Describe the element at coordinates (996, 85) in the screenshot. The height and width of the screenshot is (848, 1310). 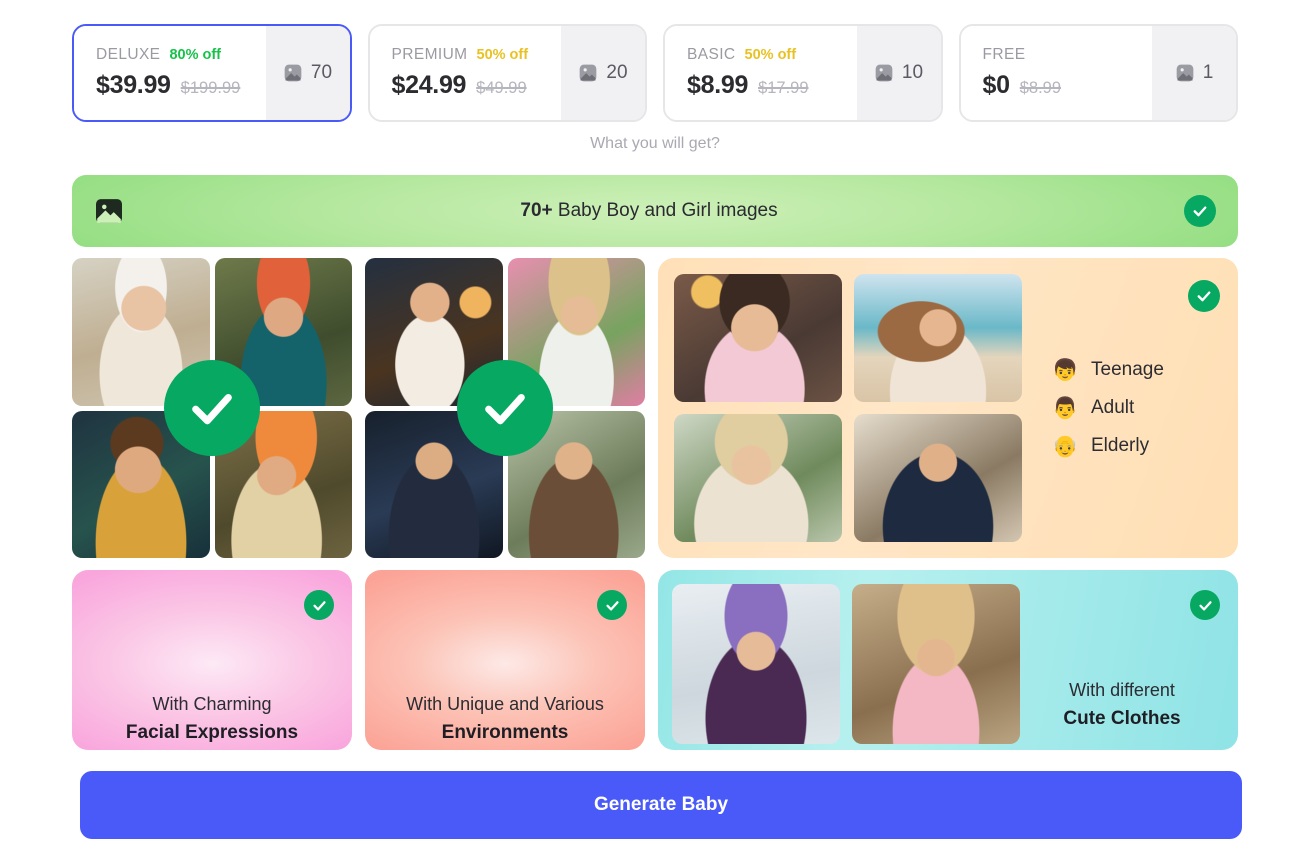
I see `plan-price: $0` at that location.